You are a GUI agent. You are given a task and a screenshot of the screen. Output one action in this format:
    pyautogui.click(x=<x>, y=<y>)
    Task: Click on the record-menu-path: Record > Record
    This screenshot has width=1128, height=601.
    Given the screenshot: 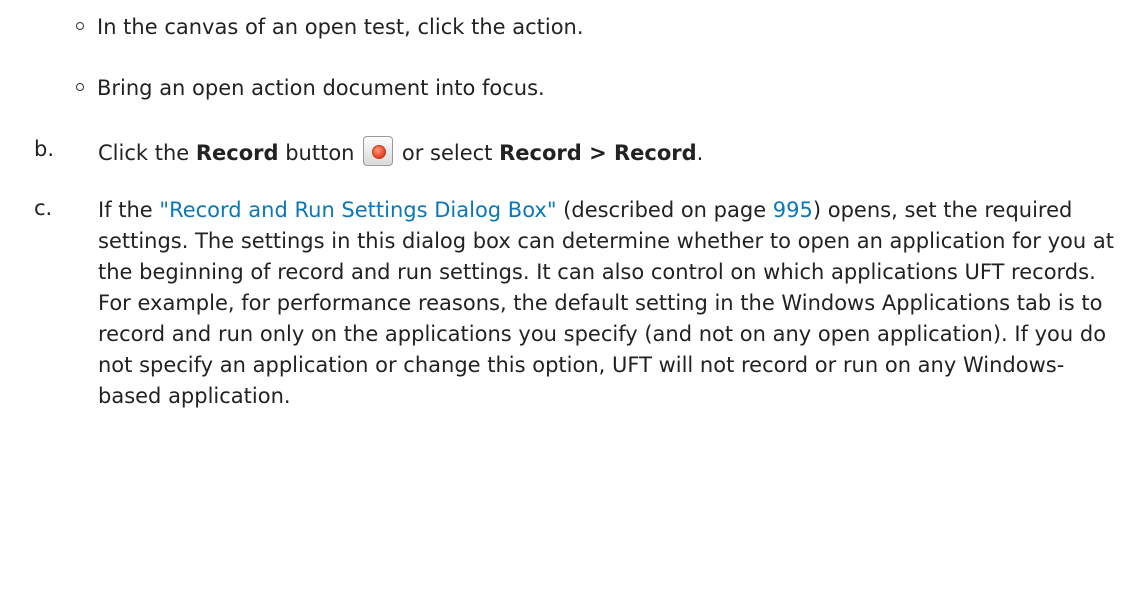 What is the action you would take?
    pyautogui.click(x=598, y=153)
    